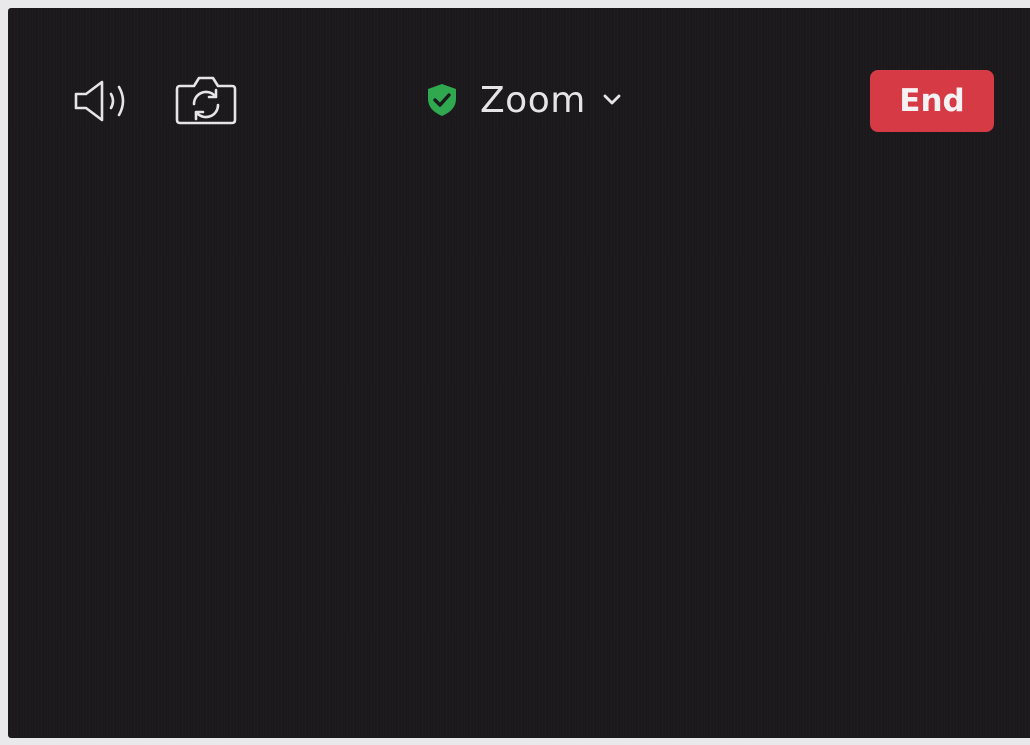 This screenshot has height=745, width=1030. I want to click on meeting-title-menu: Zoom, so click(523, 100).